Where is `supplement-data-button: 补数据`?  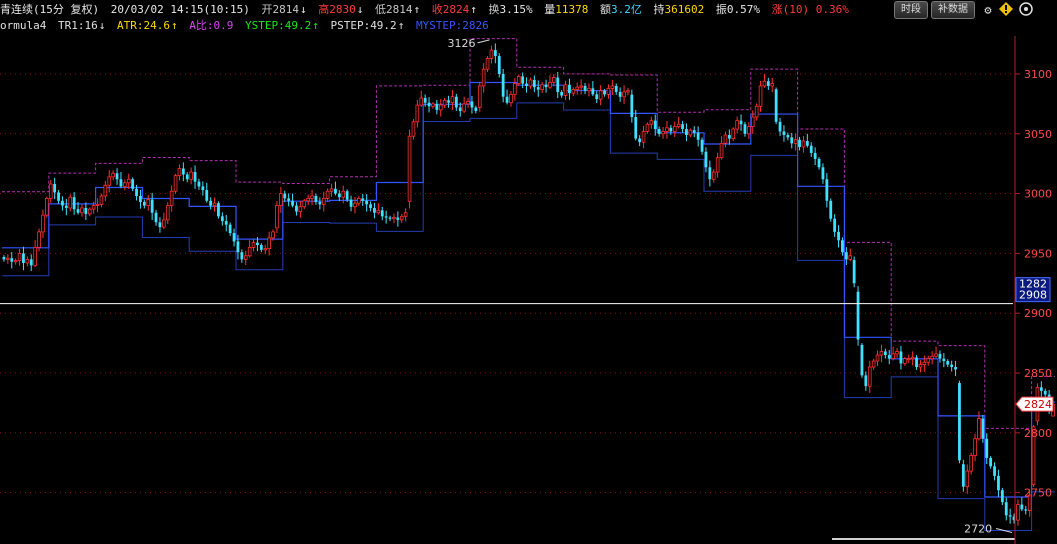 supplement-data-button: 补数据 is located at coordinates (953, 10).